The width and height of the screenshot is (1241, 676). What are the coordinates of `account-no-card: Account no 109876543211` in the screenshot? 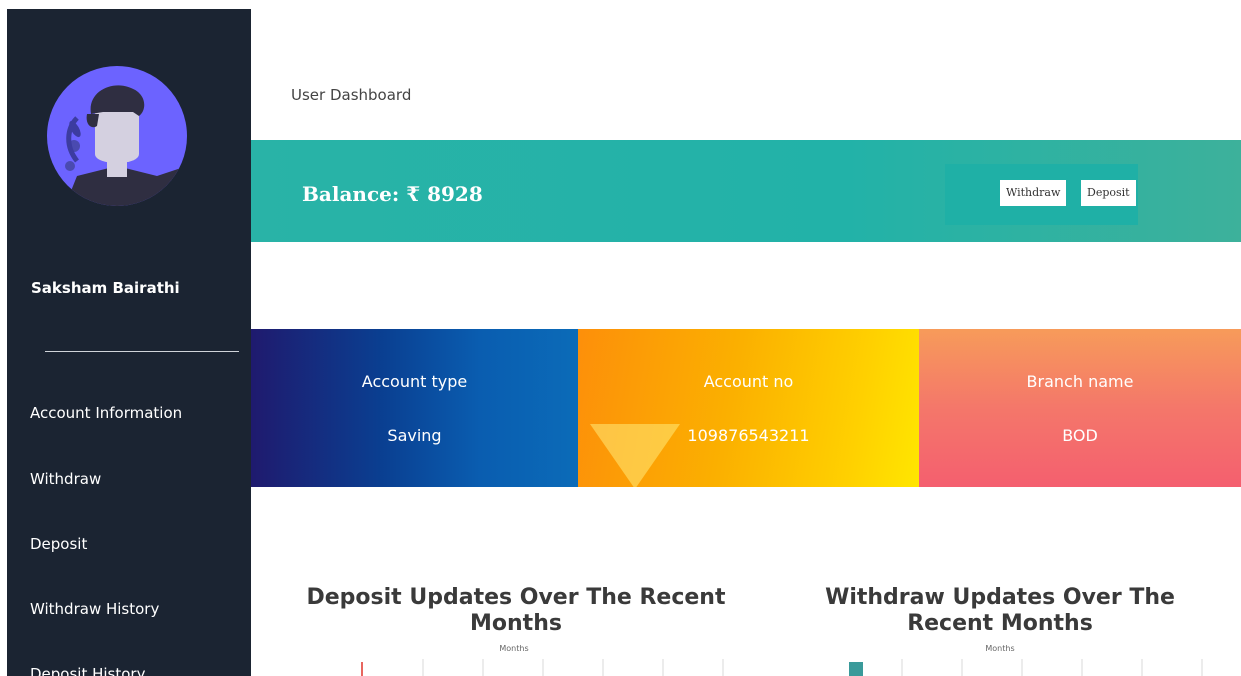 It's located at (748, 408).